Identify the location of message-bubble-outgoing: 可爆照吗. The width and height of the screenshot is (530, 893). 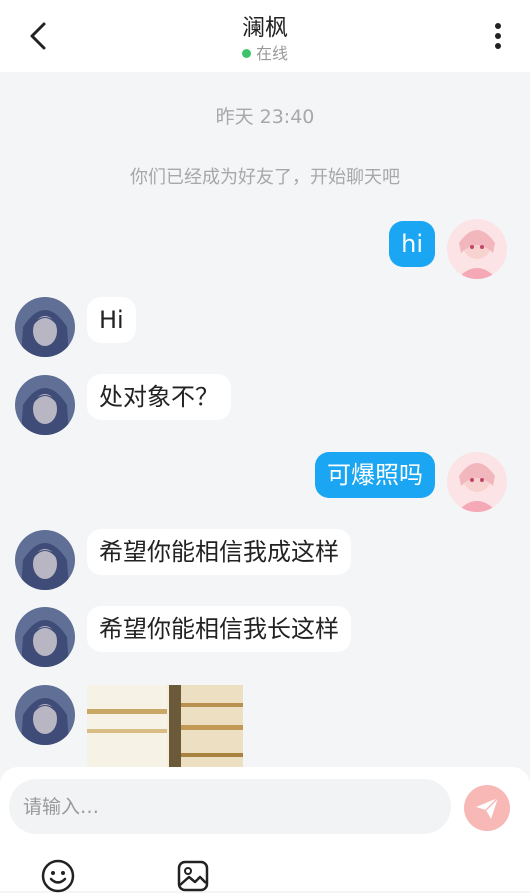
(375, 475).